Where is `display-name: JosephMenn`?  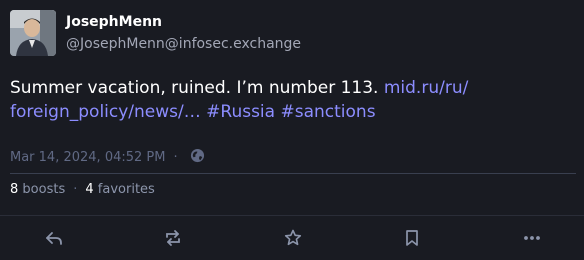 display-name: JosephMenn is located at coordinates (114, 22).